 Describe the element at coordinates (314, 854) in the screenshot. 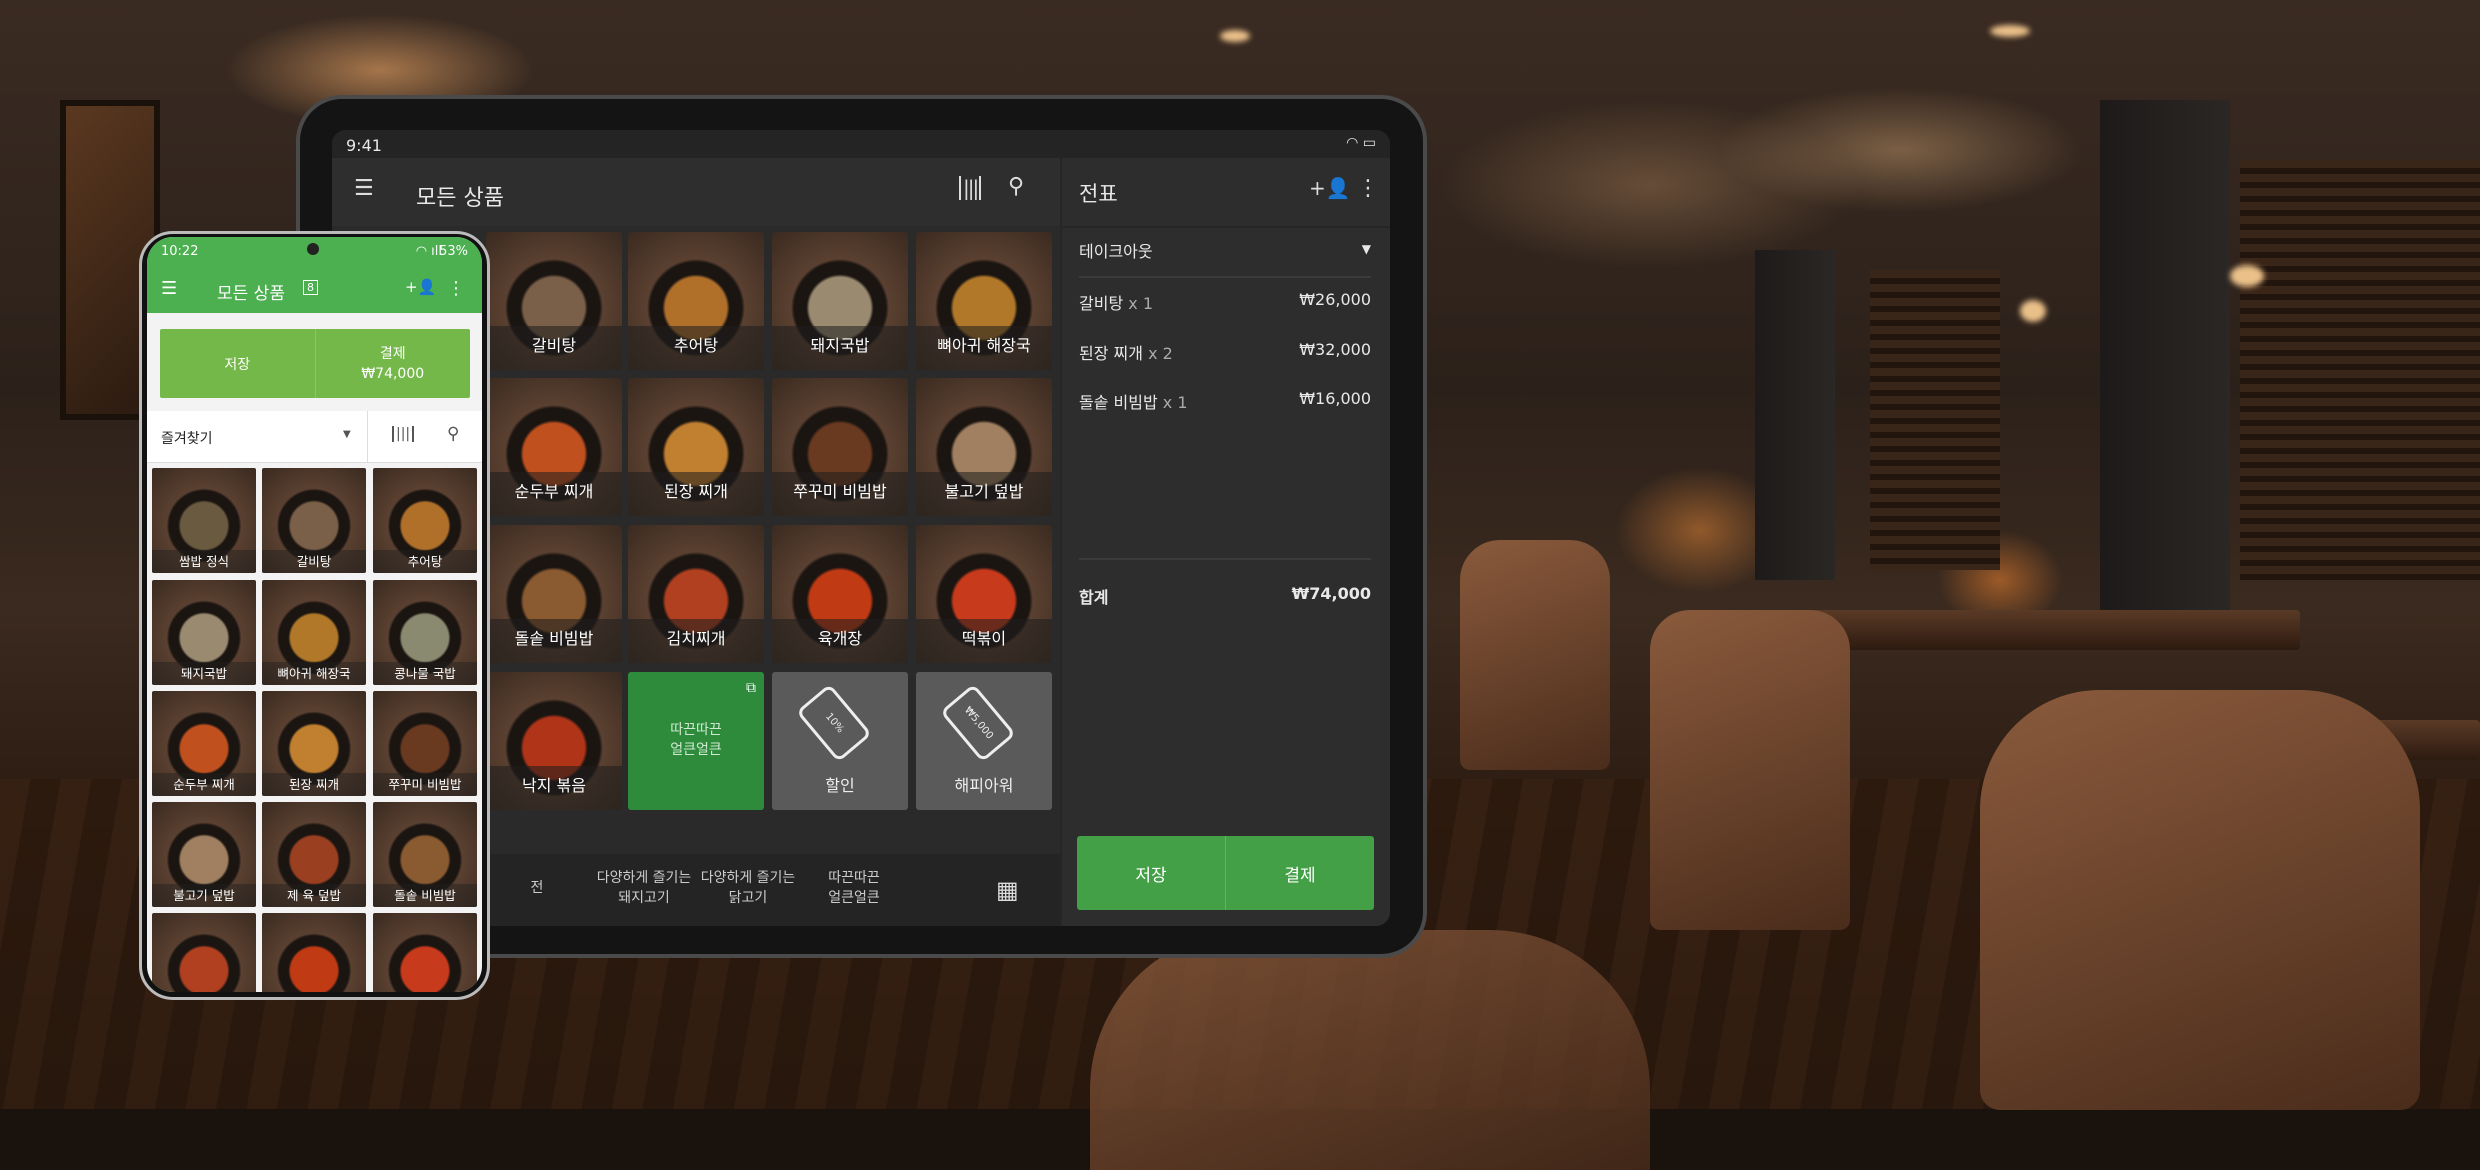

I see `product-tile: 제 육 덮밥` at that location.